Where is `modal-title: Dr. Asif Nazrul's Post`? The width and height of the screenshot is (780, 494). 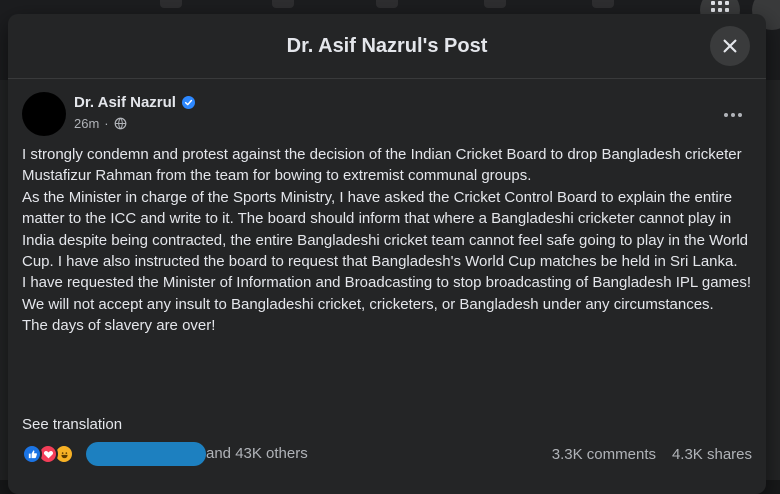 modal-title: Dr. Asif Nazrul's Post is located at coordinates (387, 45).